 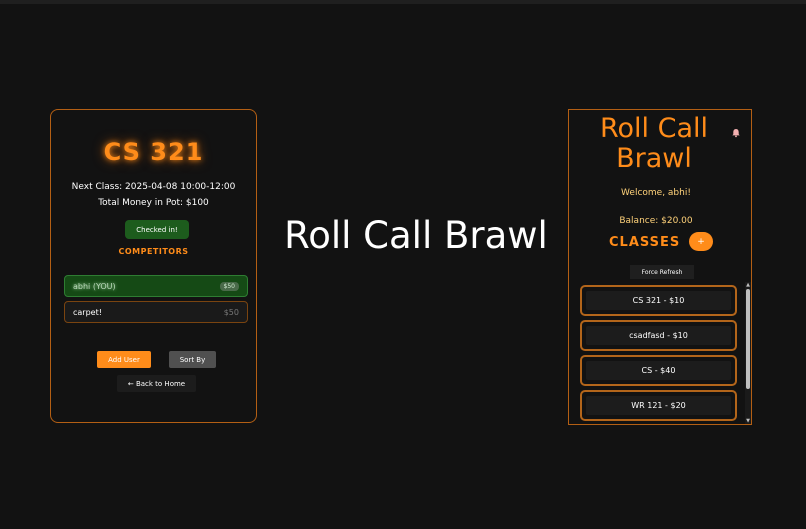 I want to click on app-title: Roll Call Brawl, so click(x=654, y=144).